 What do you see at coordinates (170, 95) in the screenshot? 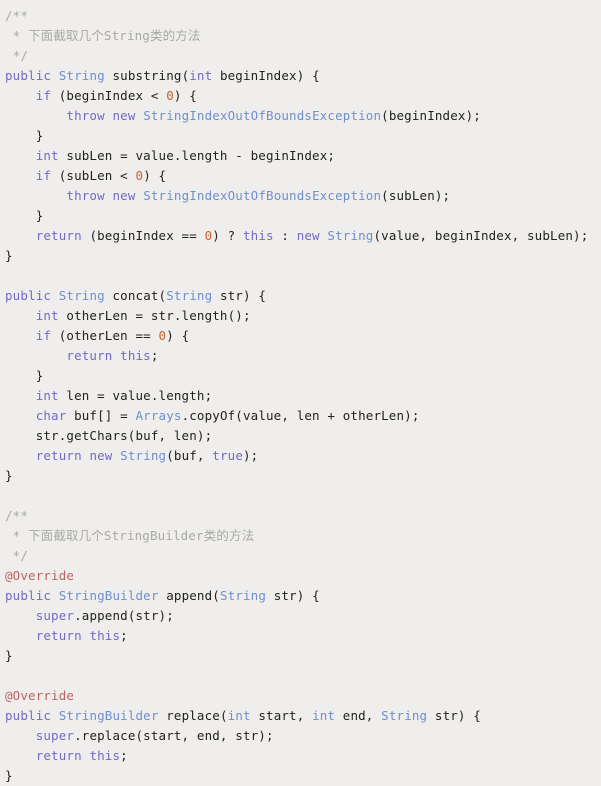
I see `code-token-num: 0` at bounding box center [170, 95].